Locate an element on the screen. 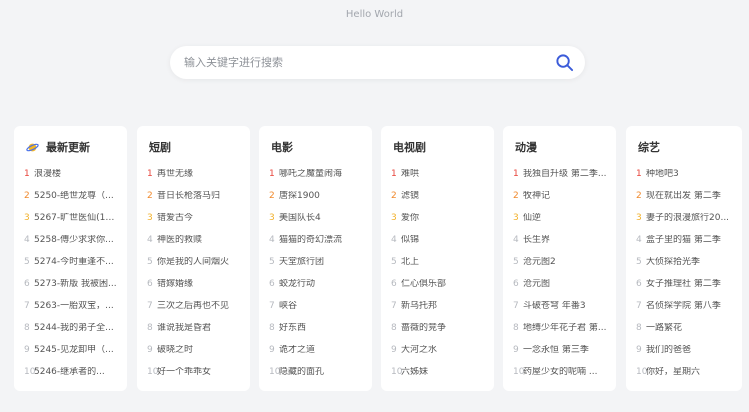  list-item: 2 唐探1900 is located at coordinates (315, 202).